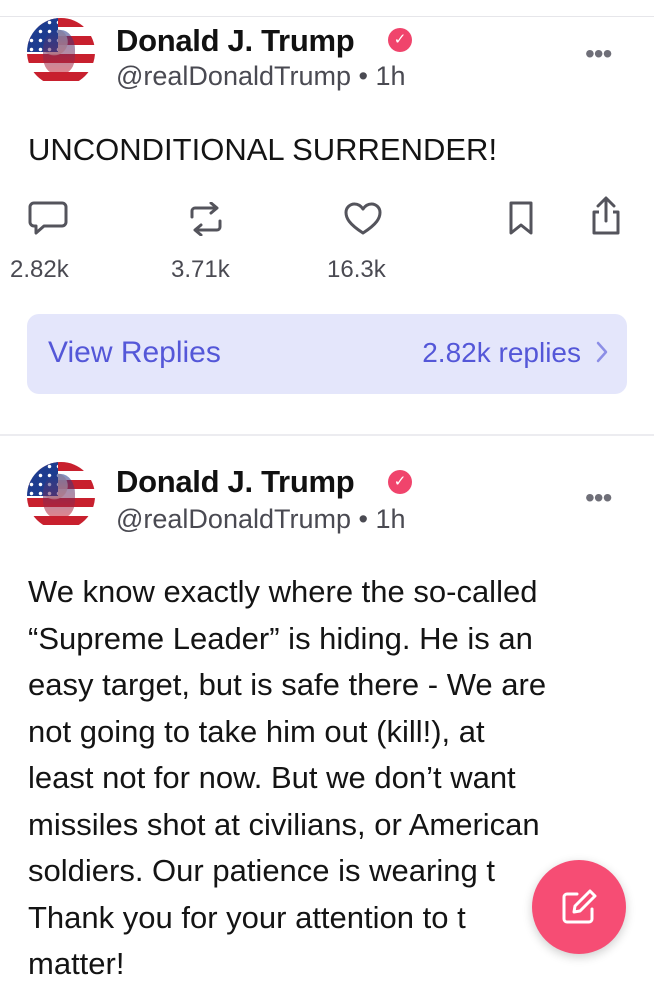  I want to click on post-text-line: missiles shot at civilians, or American, so click(284, 824).